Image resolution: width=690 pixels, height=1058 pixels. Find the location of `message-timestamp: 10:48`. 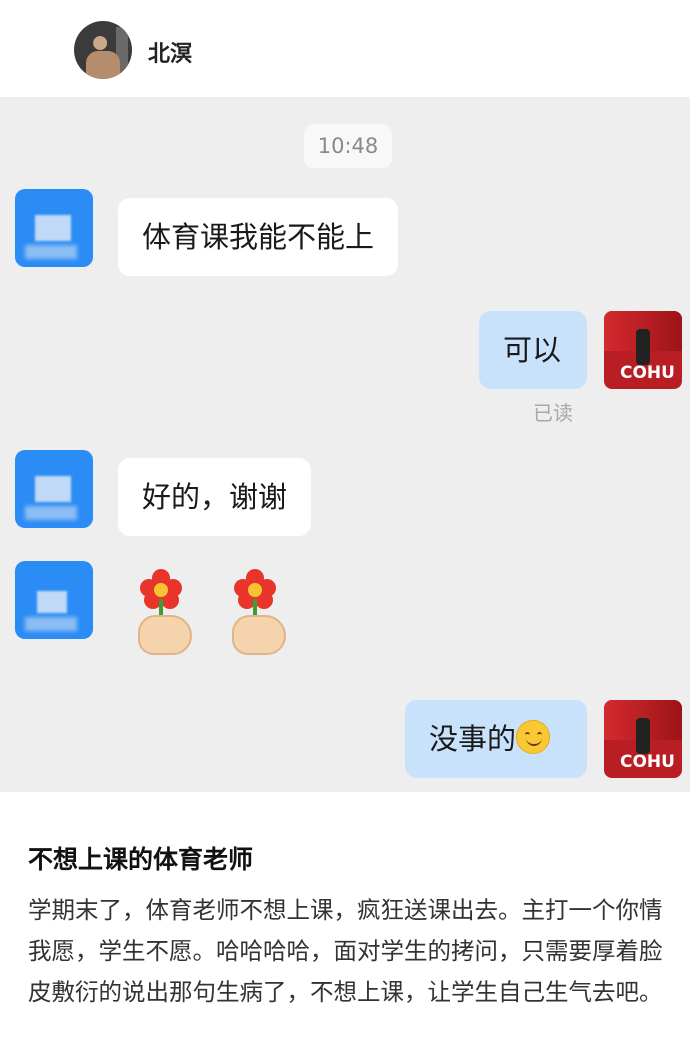

message-timestamp: 10:48 is located at coordinates (348, 146).